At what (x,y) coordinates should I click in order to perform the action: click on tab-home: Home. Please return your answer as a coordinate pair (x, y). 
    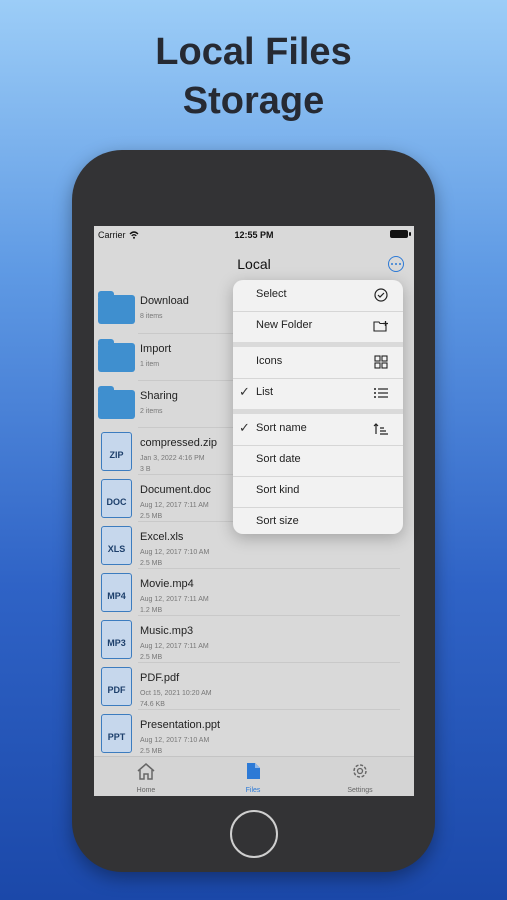
    Looking at the image, I should click on (146, 778).